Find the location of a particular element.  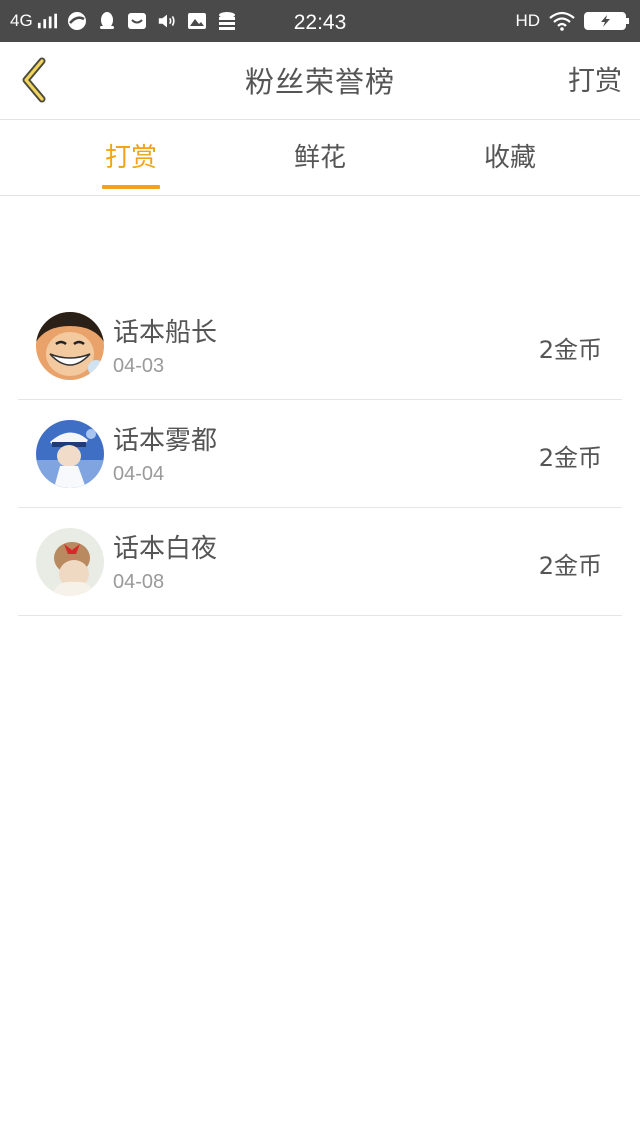

battery-icon is located at coordinates (607, 21).